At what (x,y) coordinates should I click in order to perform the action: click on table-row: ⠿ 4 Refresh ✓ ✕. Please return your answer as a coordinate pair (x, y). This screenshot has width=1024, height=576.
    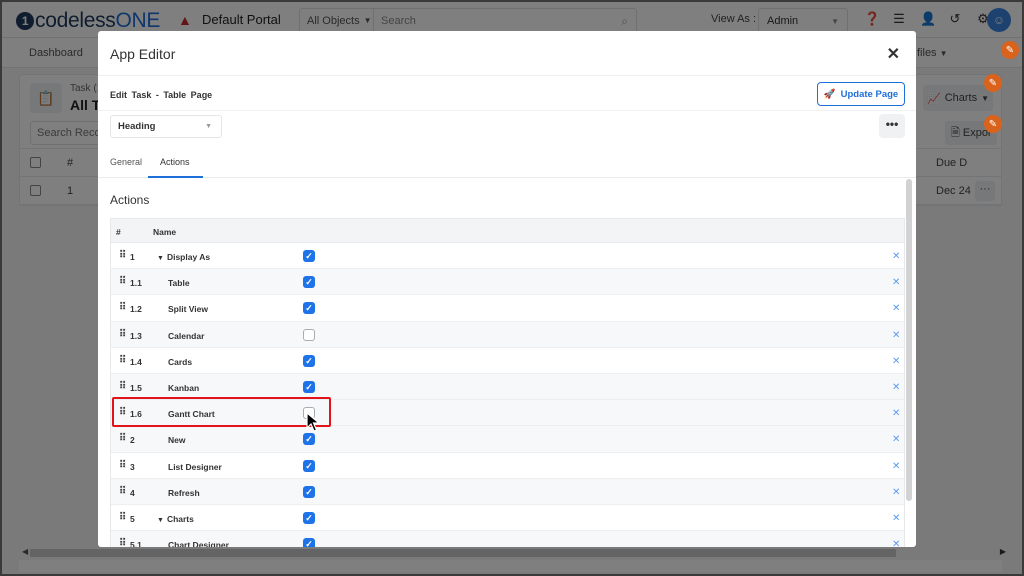
    Looking at the image, I should click on (507, 491).